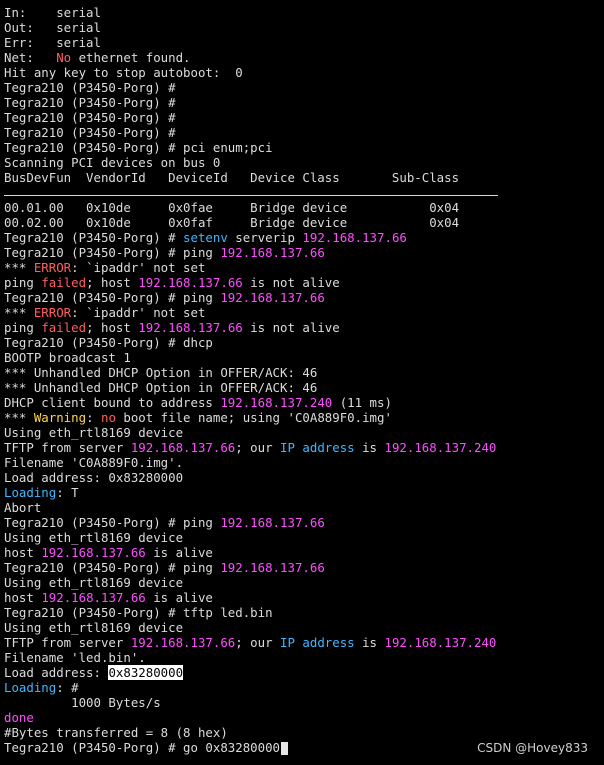 The image size is (604, 765). What do you see at coordinates (304, 612) in the screenshot?
I see `terminal-line: Tegra210 (P3450-Porg) # tftp led.bin` at bounding box center [304, 612].